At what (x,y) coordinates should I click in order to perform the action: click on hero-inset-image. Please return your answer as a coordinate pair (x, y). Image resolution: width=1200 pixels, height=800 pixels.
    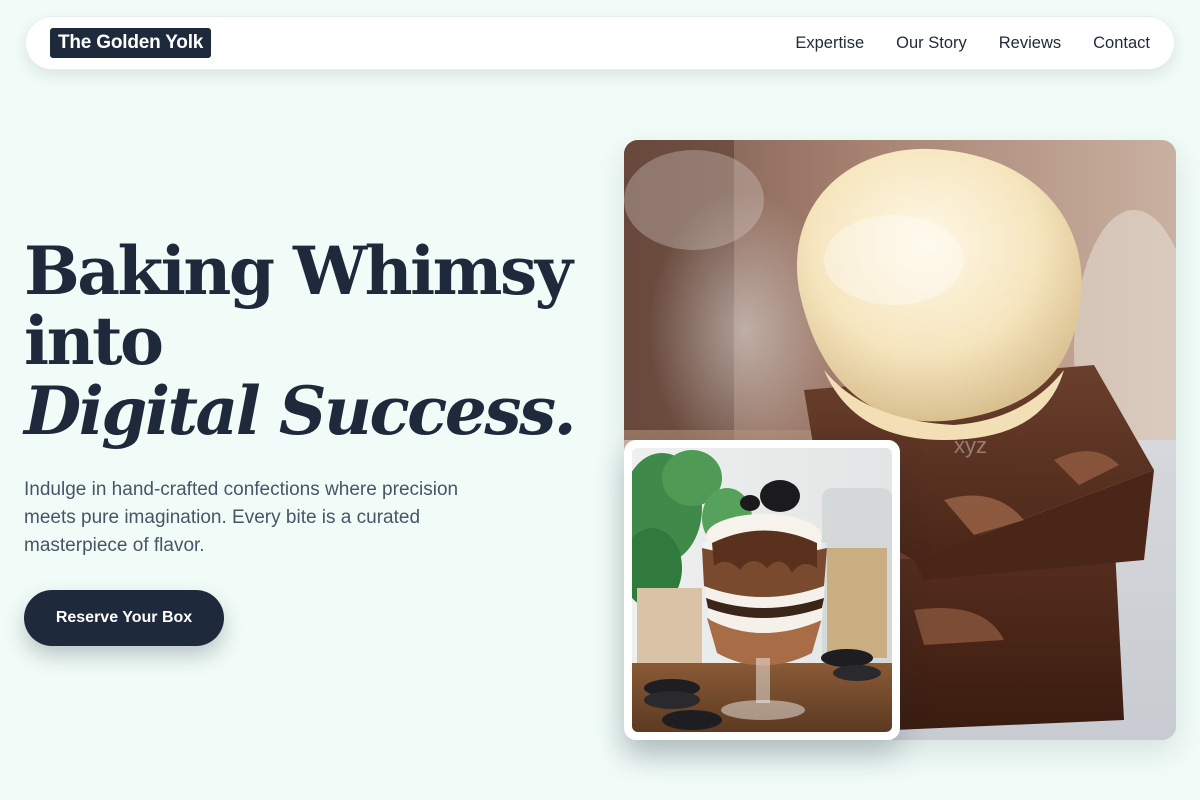
    Looking at the image, I should click on (762, 590).